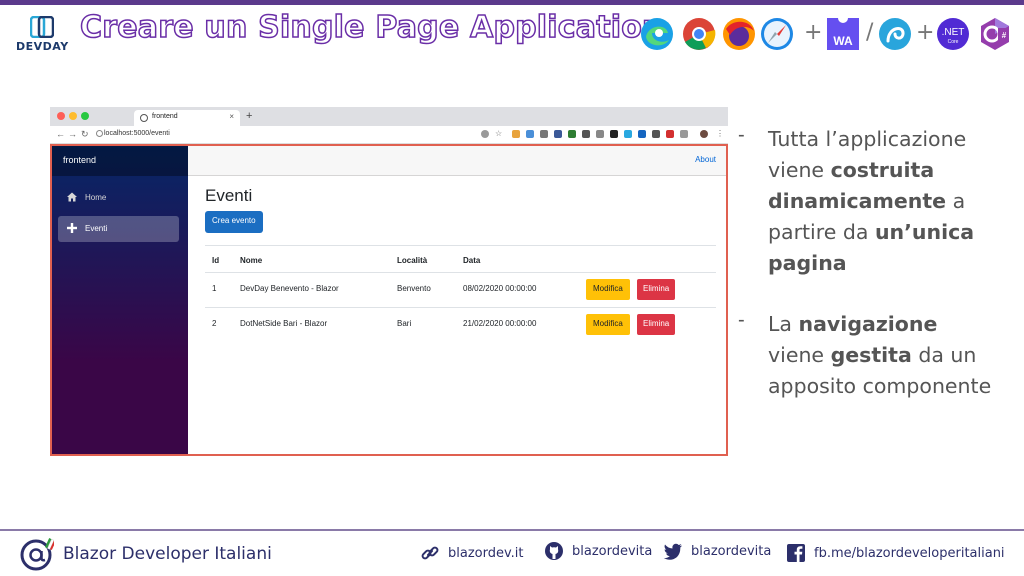 Image resolution: width=1024 pixels, height=576 pixels. Describe the element at coordinates (214, 288) in the screenshot. I see `cell-id: 1` at that location.